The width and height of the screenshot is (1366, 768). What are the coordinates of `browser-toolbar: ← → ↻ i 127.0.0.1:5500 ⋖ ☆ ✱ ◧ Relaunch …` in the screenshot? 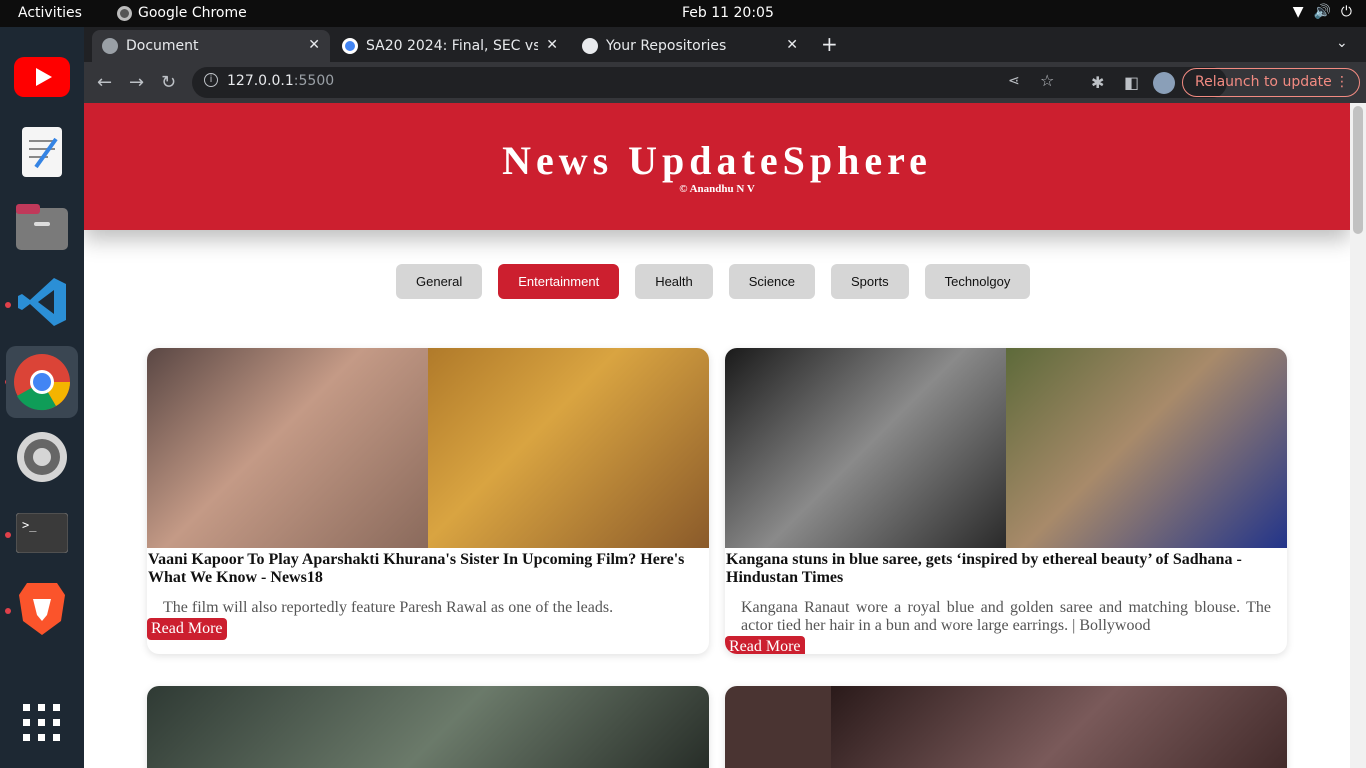 It's located at (725, 82).